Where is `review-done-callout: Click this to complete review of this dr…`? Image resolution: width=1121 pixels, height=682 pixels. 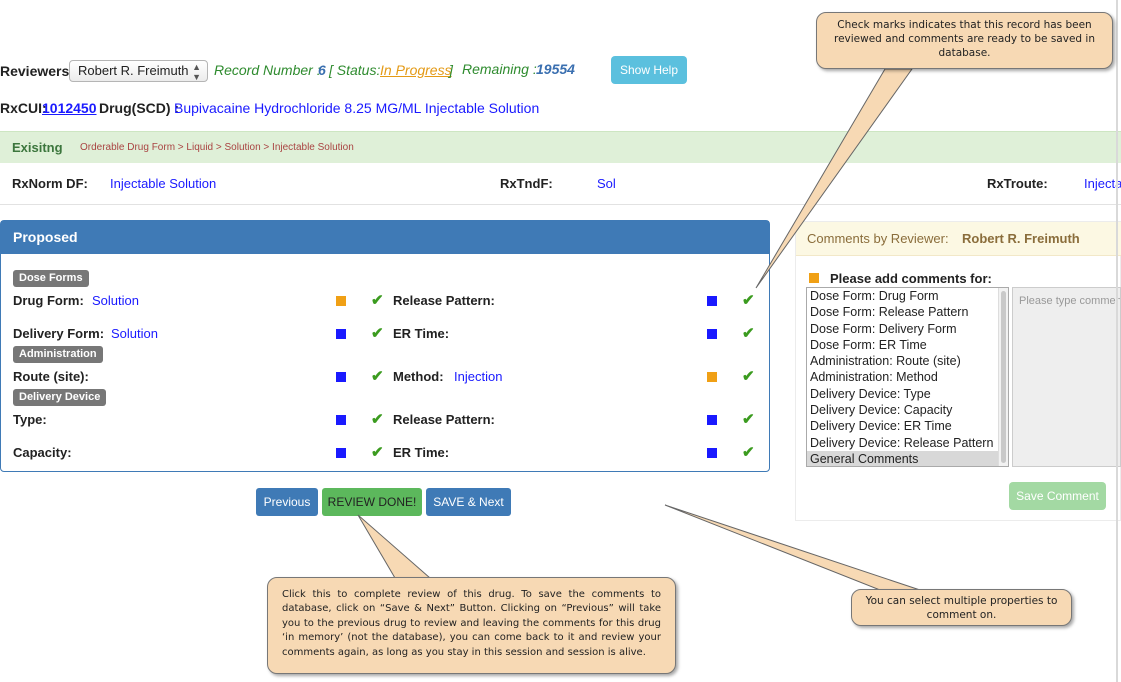 review-done-callout: Click this to complete review of this dr… is located at coordinates (471, 625).